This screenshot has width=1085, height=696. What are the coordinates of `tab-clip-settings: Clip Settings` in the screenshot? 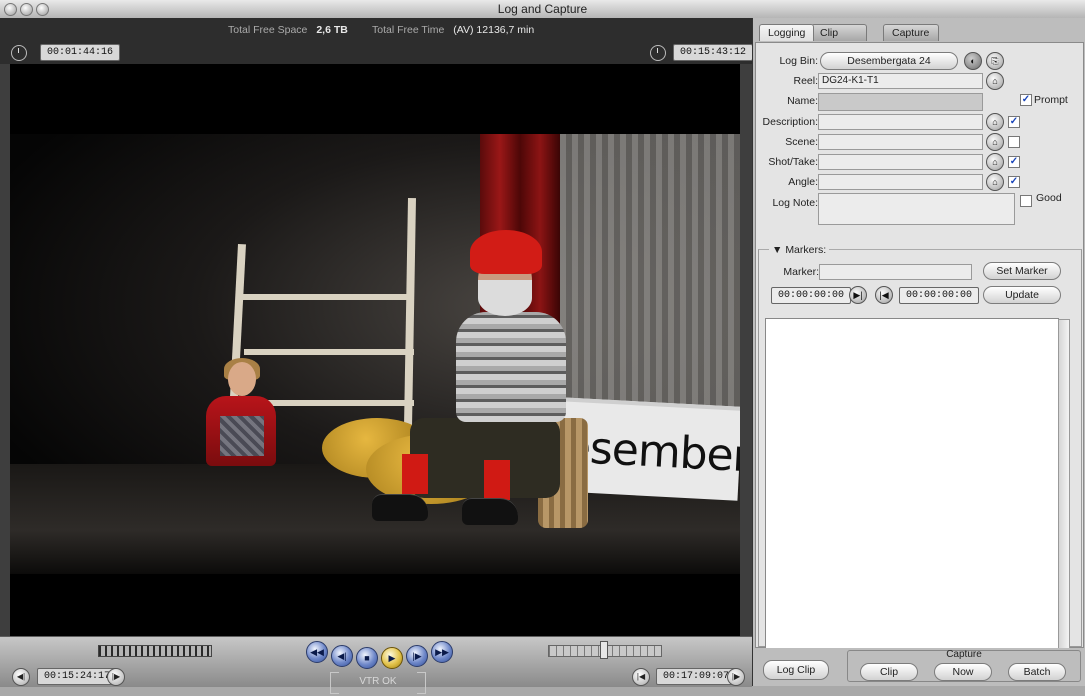 It's located at (839, 39).